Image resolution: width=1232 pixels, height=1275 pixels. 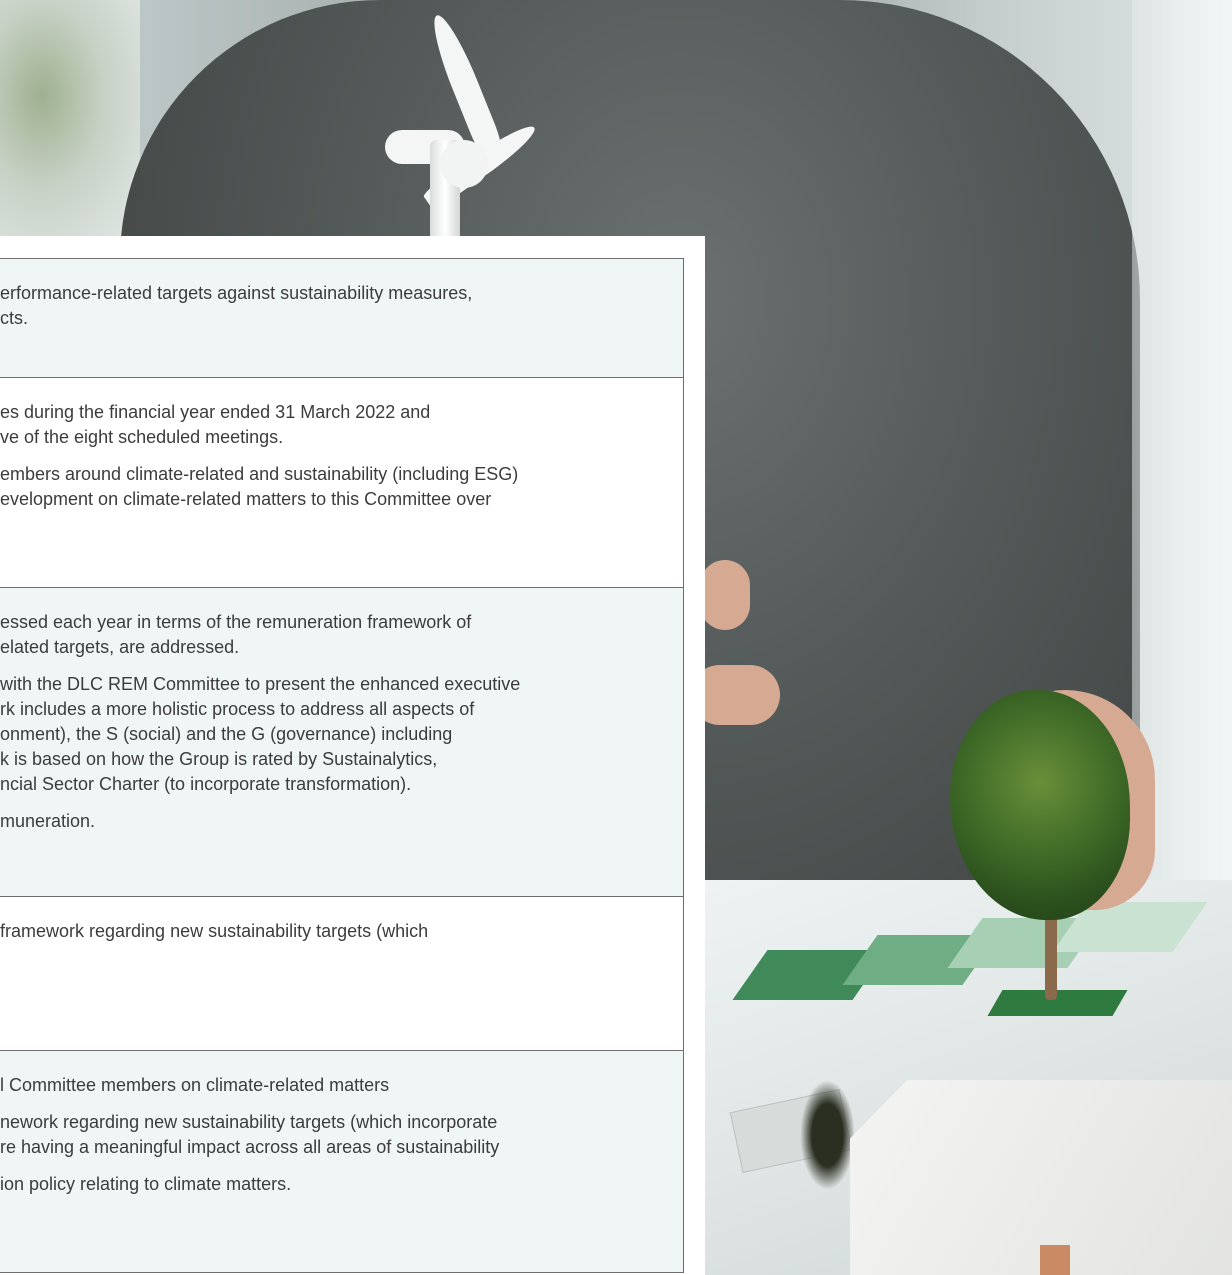 What do you see at coordinates (341, 1184) in the screenshot?
I see `paragraph: ion policy relating to climate matters.` at bounding box center [341, 1184].